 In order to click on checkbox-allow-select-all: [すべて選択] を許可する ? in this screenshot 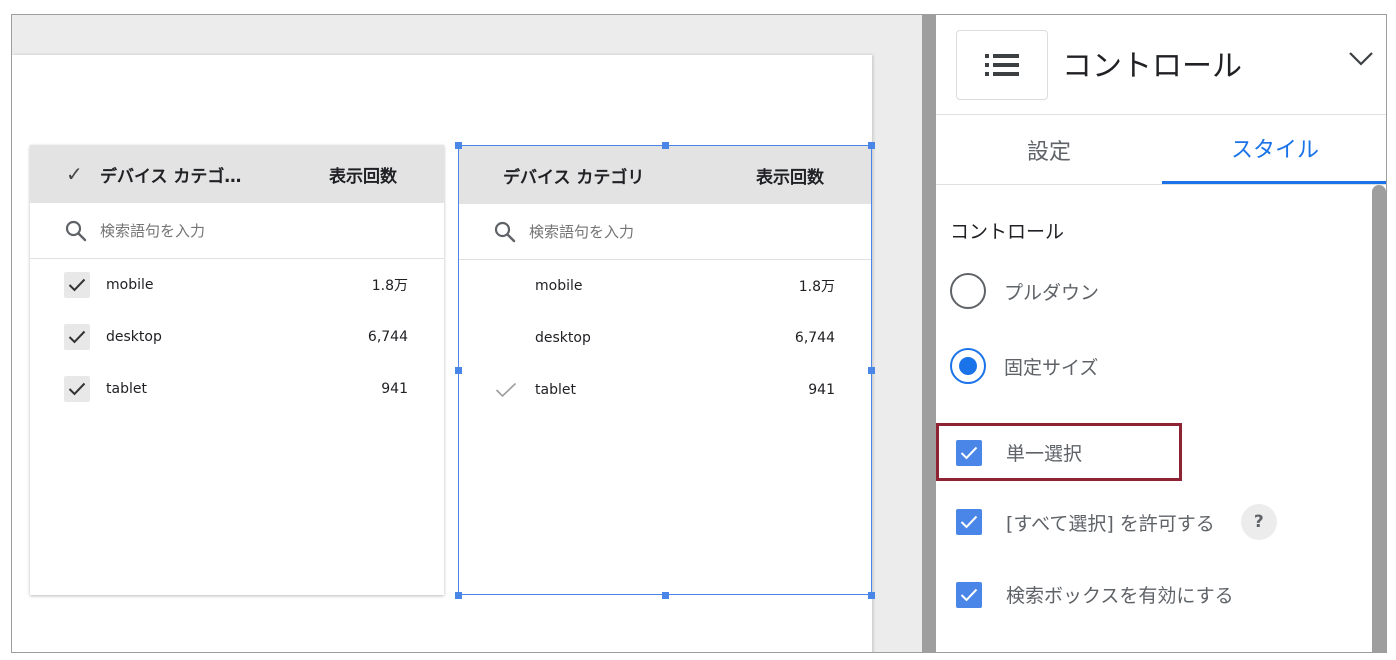, I will do `click(1113, 522)`.